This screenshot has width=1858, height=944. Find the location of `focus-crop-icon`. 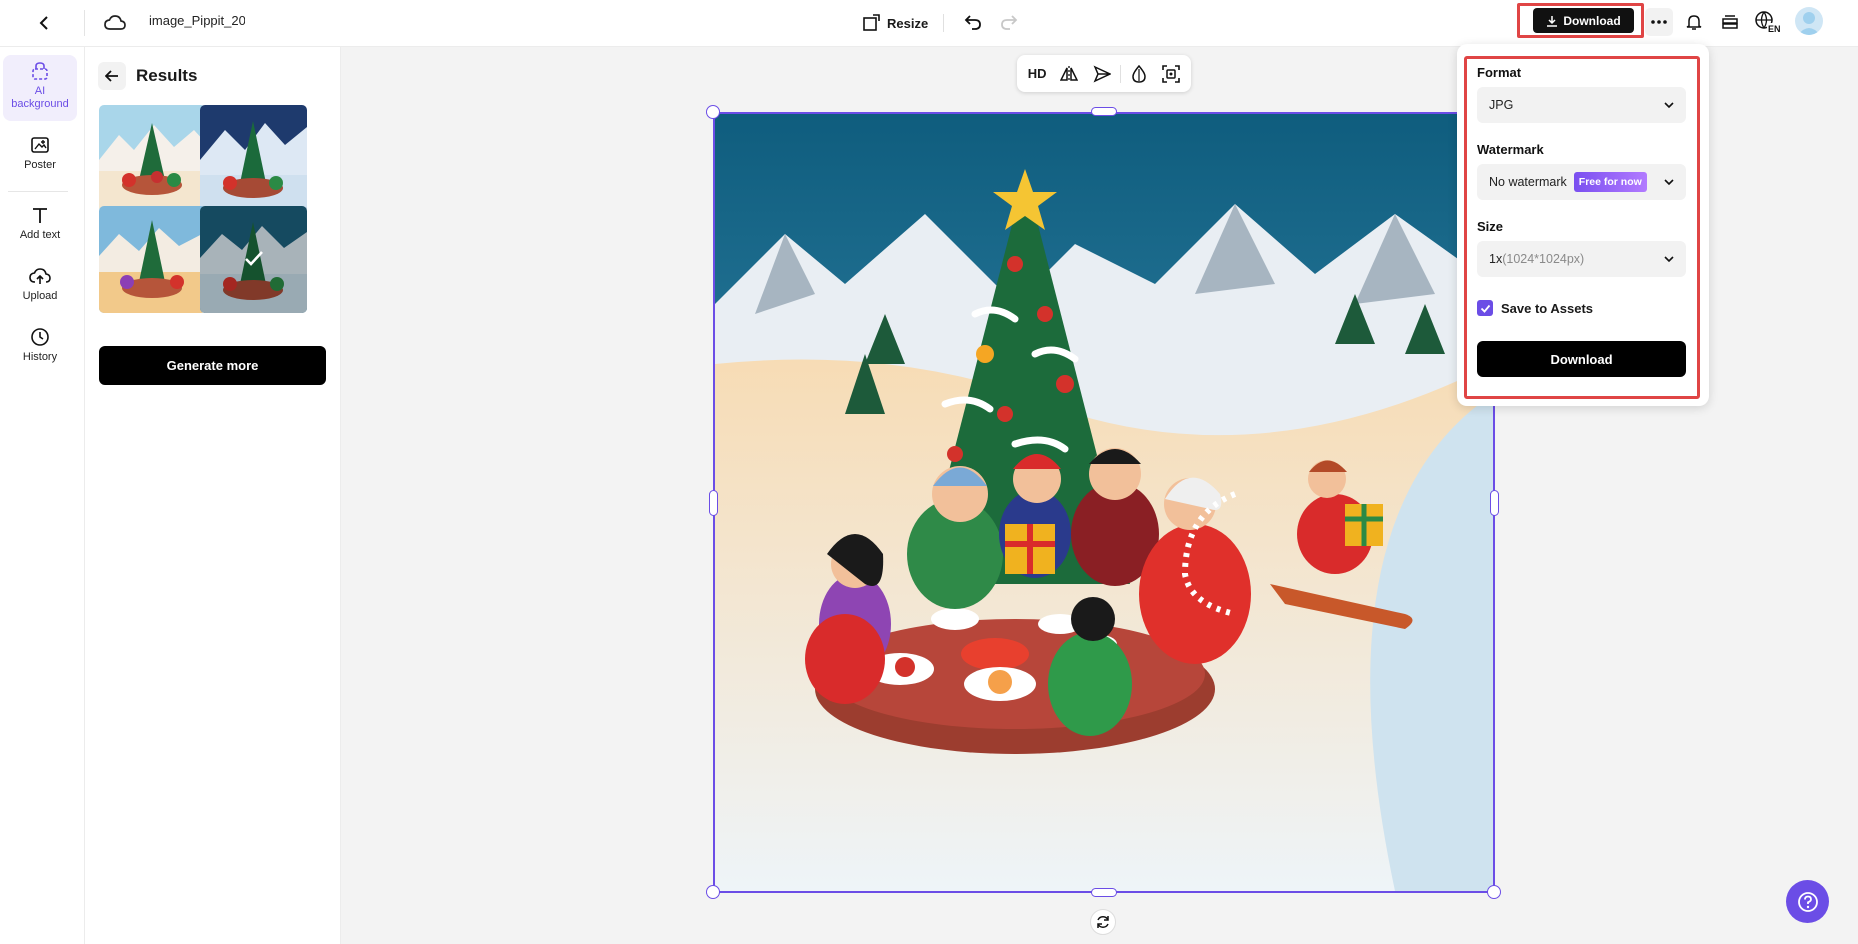

focus-crop-icon is located at coordinates (1171, 73).